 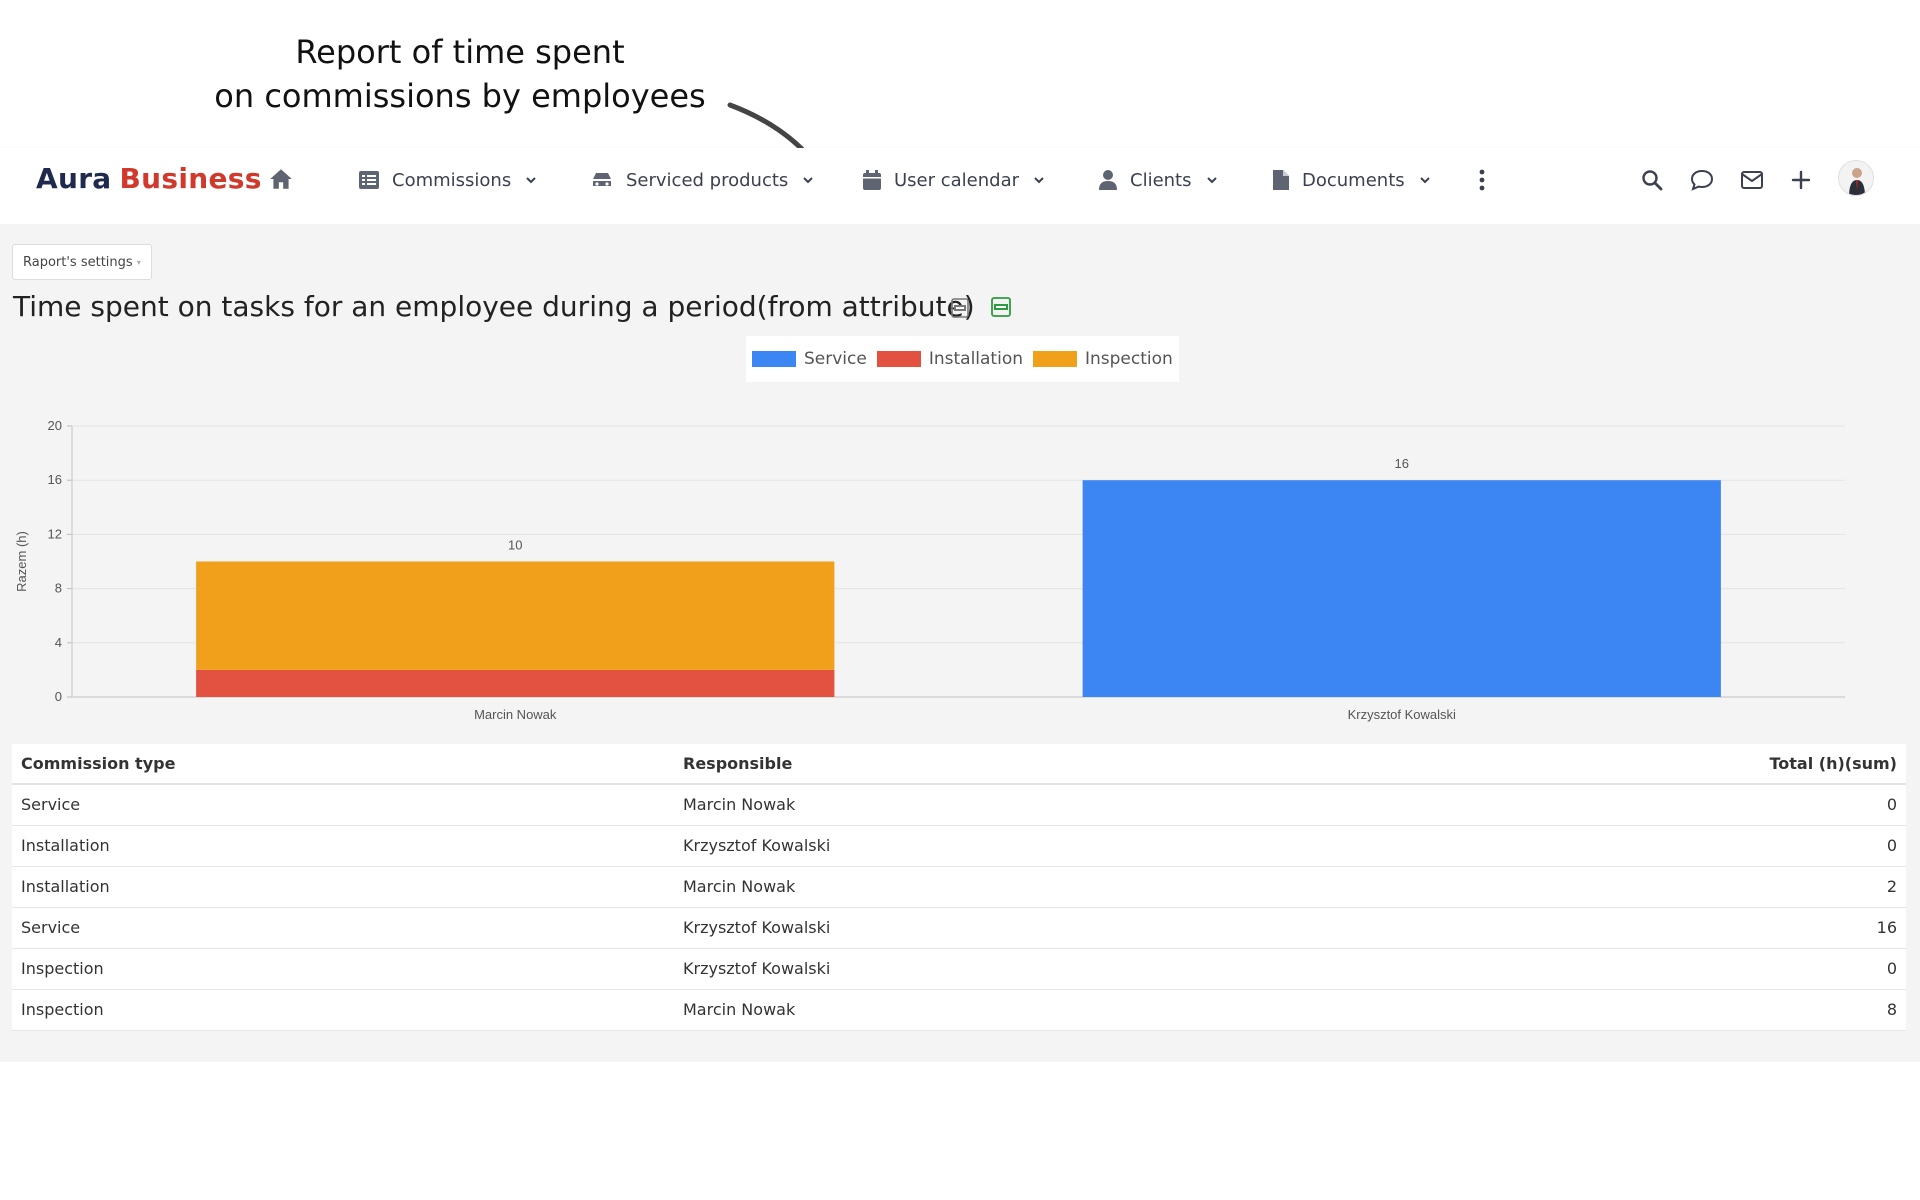 I want to click on app-logo: Aura Business, so click(x=149, y=178).